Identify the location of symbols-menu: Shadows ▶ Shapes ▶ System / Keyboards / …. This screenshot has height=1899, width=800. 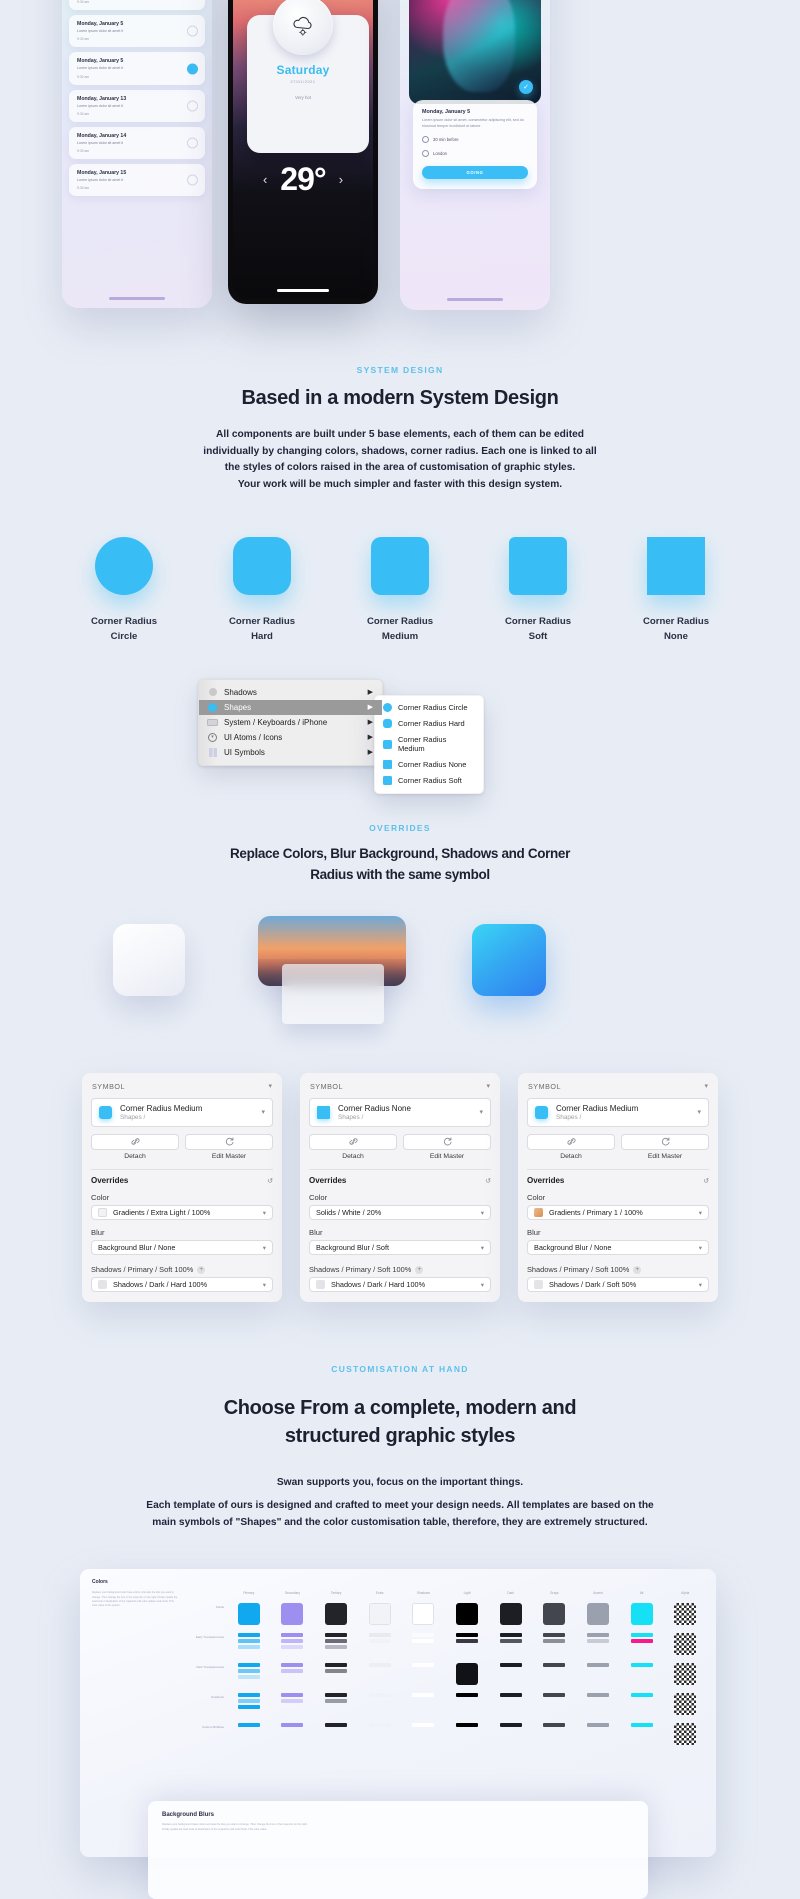
(290, 722).